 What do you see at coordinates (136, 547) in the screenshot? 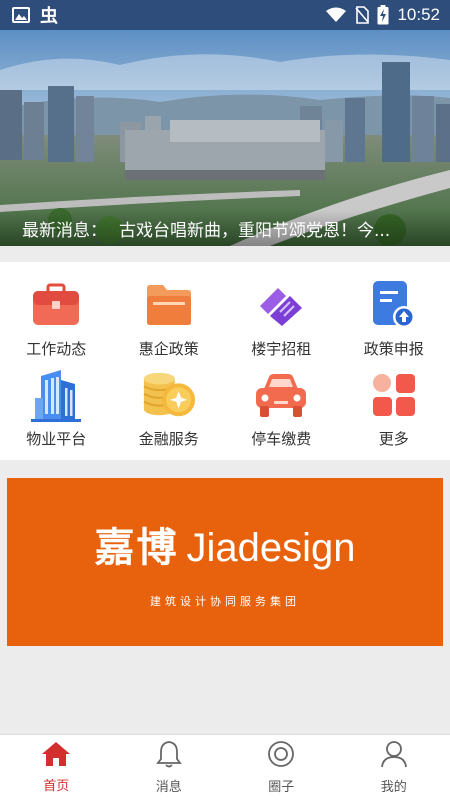
I see `ad-brand-cn: 嘉博` at bounding box center [136, 547].